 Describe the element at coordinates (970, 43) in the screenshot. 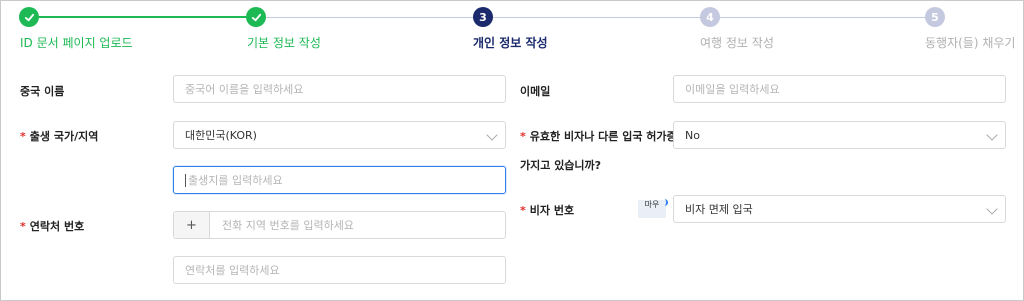

I see `step-5-label: 동행자(들) 채우기` at that location.